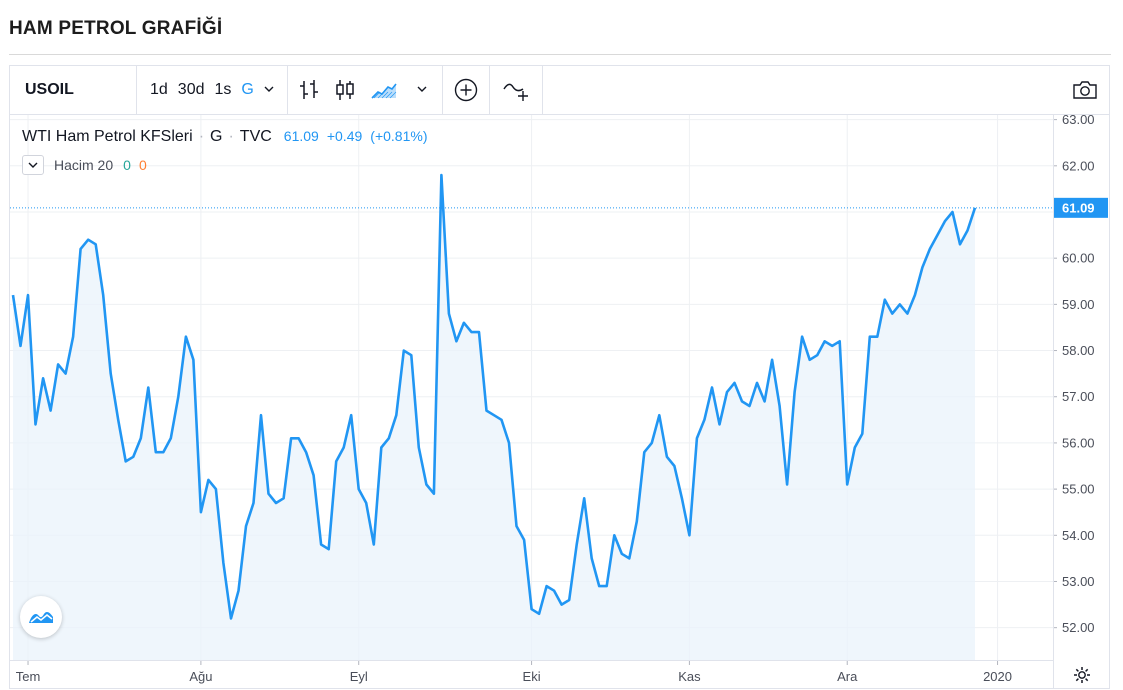  Describe the element at coordinates (127, 165) in the screenshot. I see `volume-value-up: 0` at that location.